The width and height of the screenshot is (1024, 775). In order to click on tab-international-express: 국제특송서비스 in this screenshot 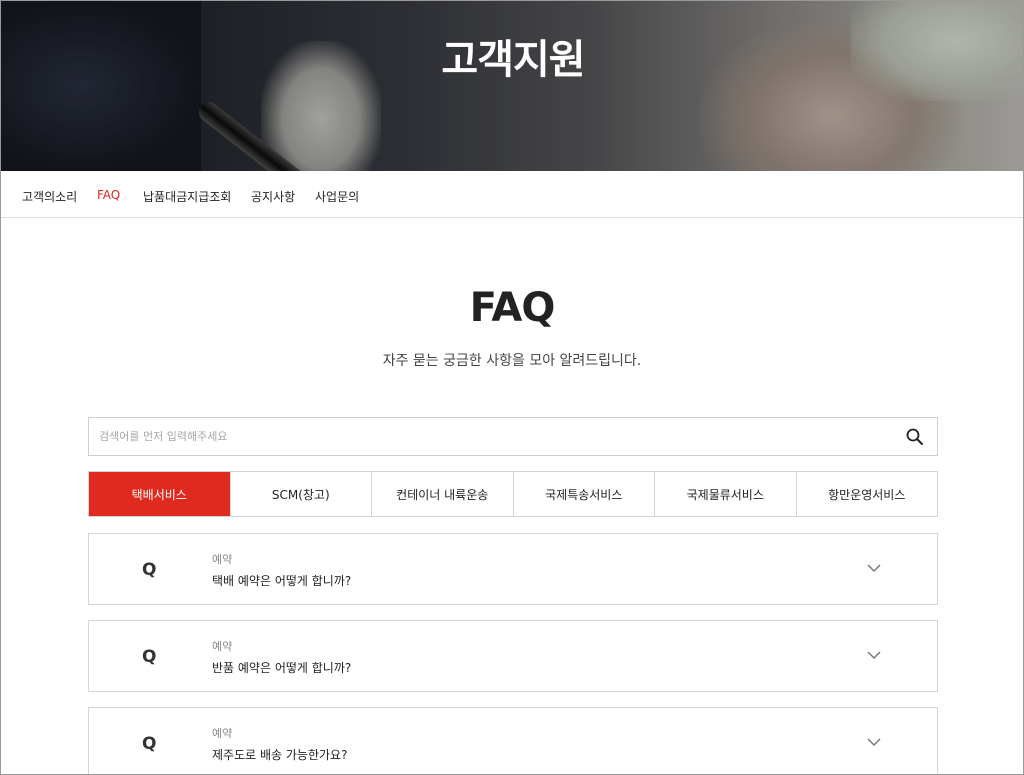, I will do `click(583, 494)`.